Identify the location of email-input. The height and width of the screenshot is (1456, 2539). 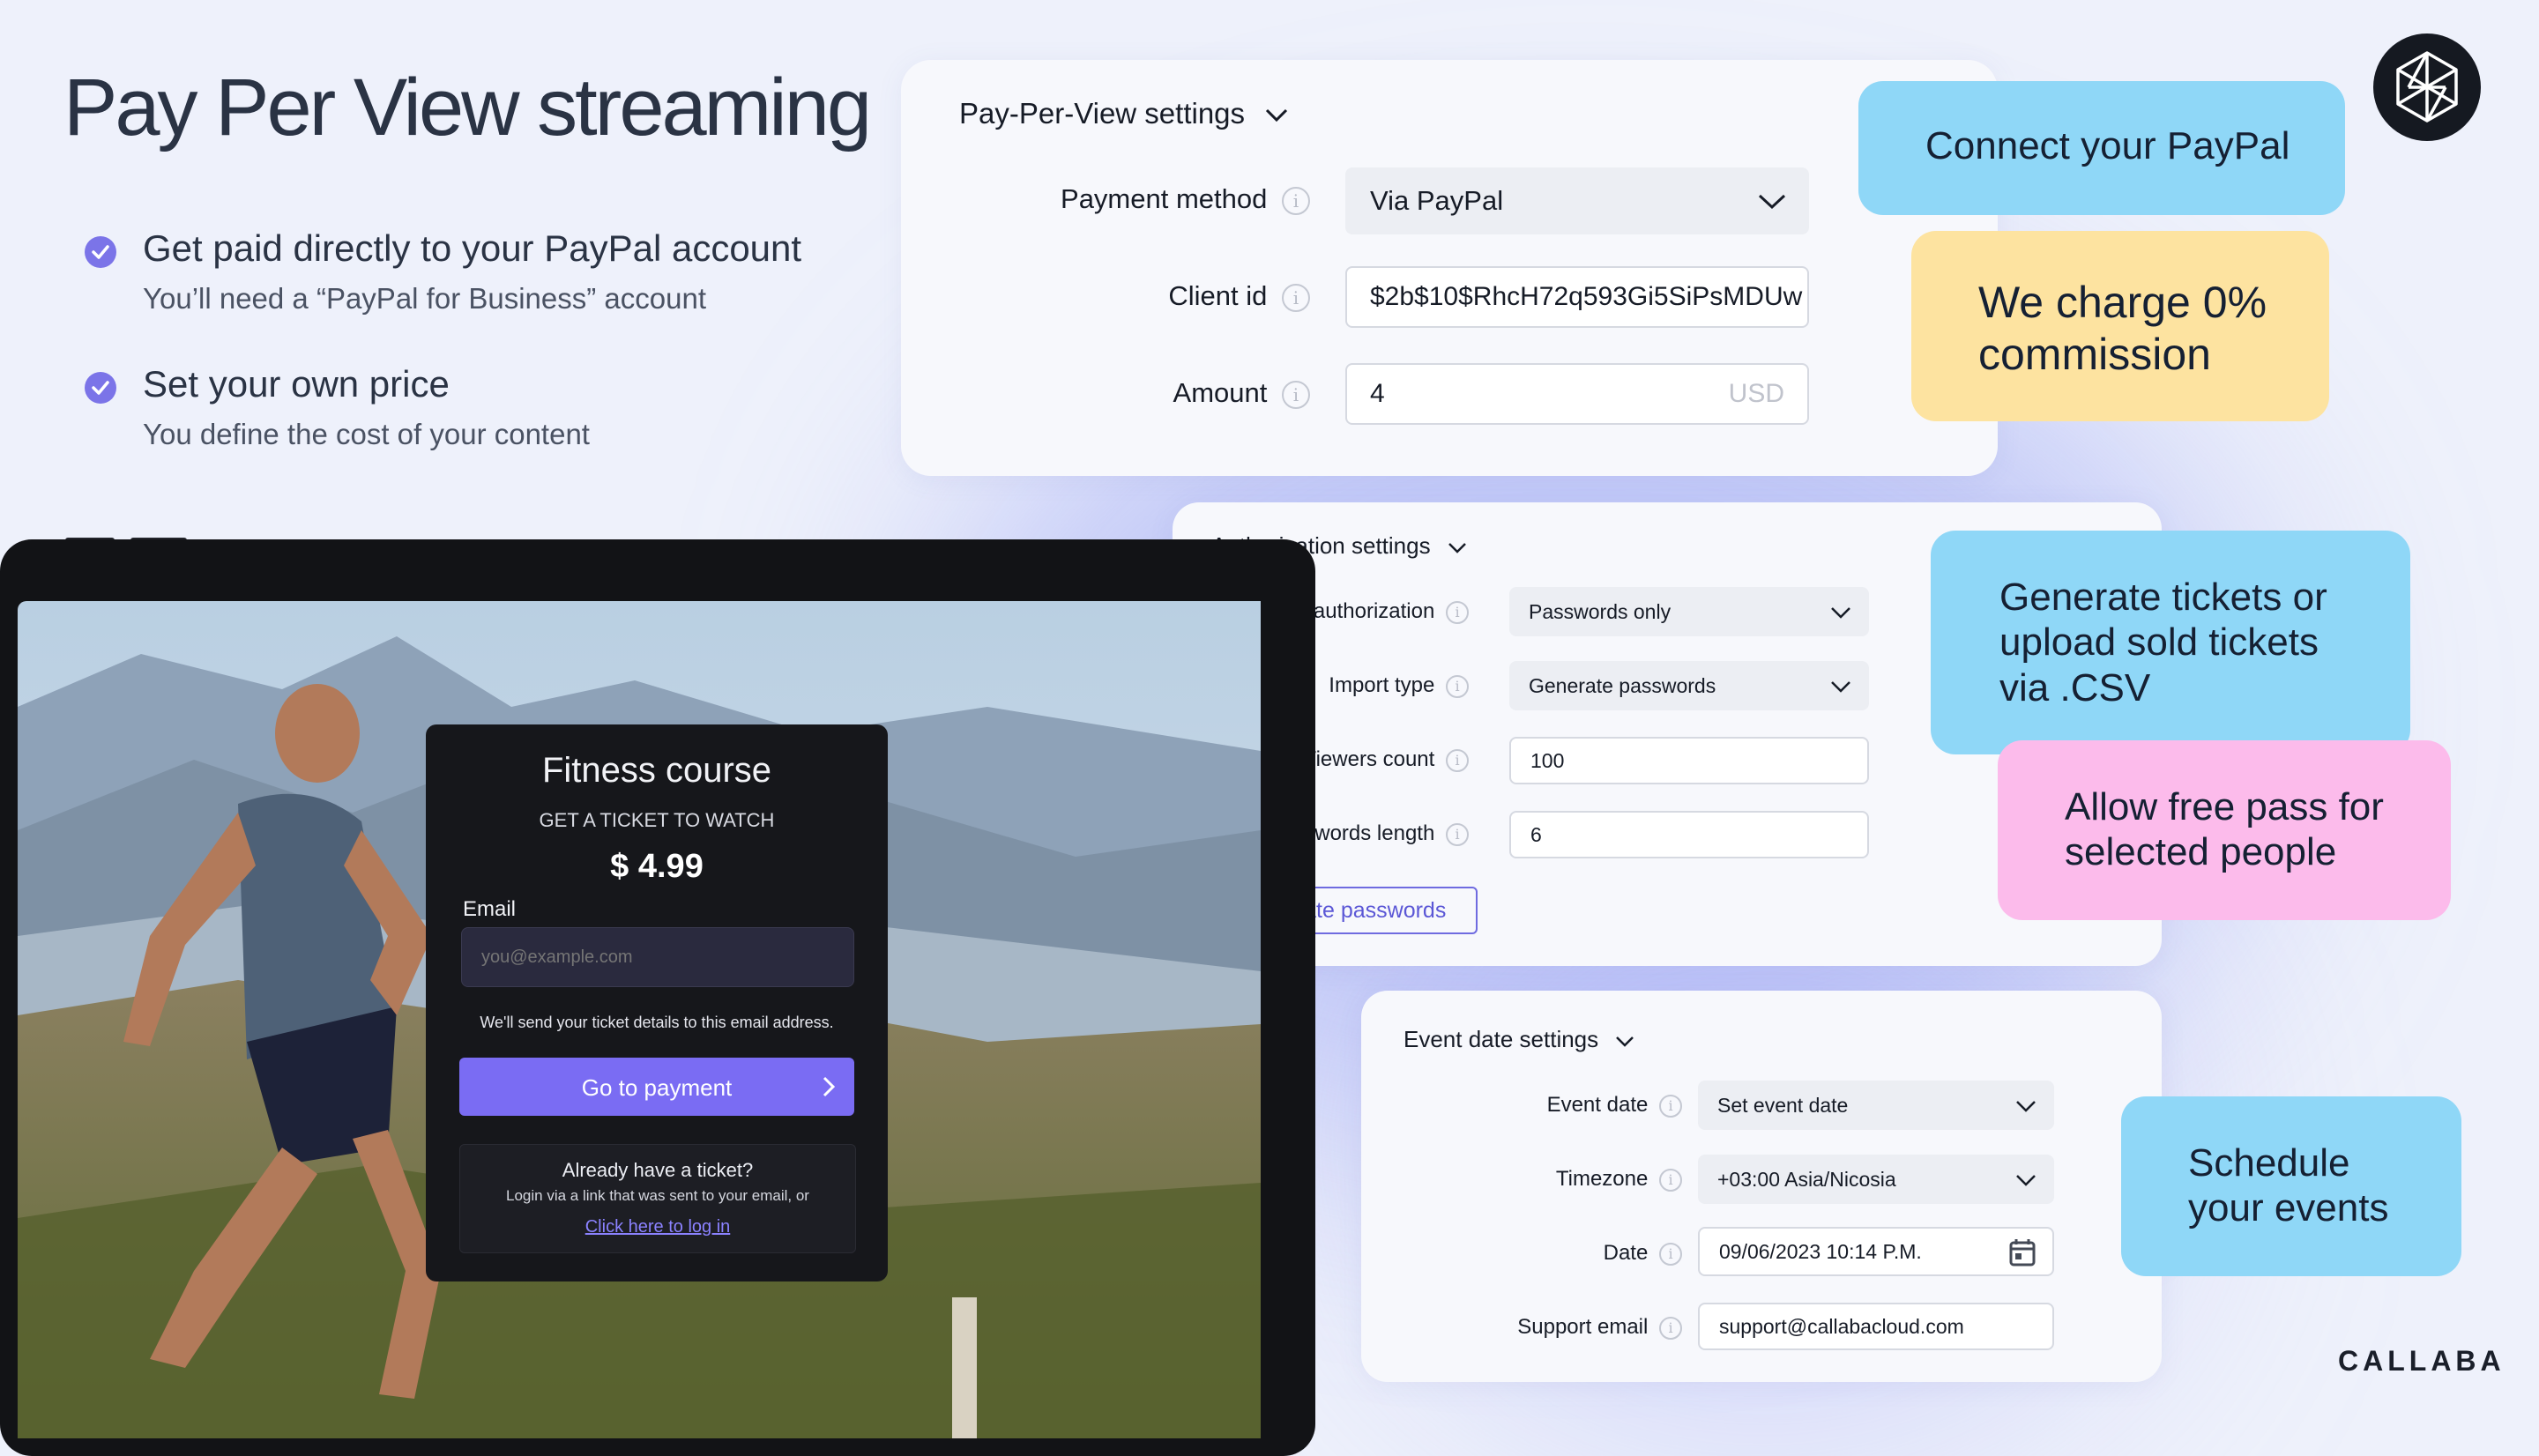
(657, 957).